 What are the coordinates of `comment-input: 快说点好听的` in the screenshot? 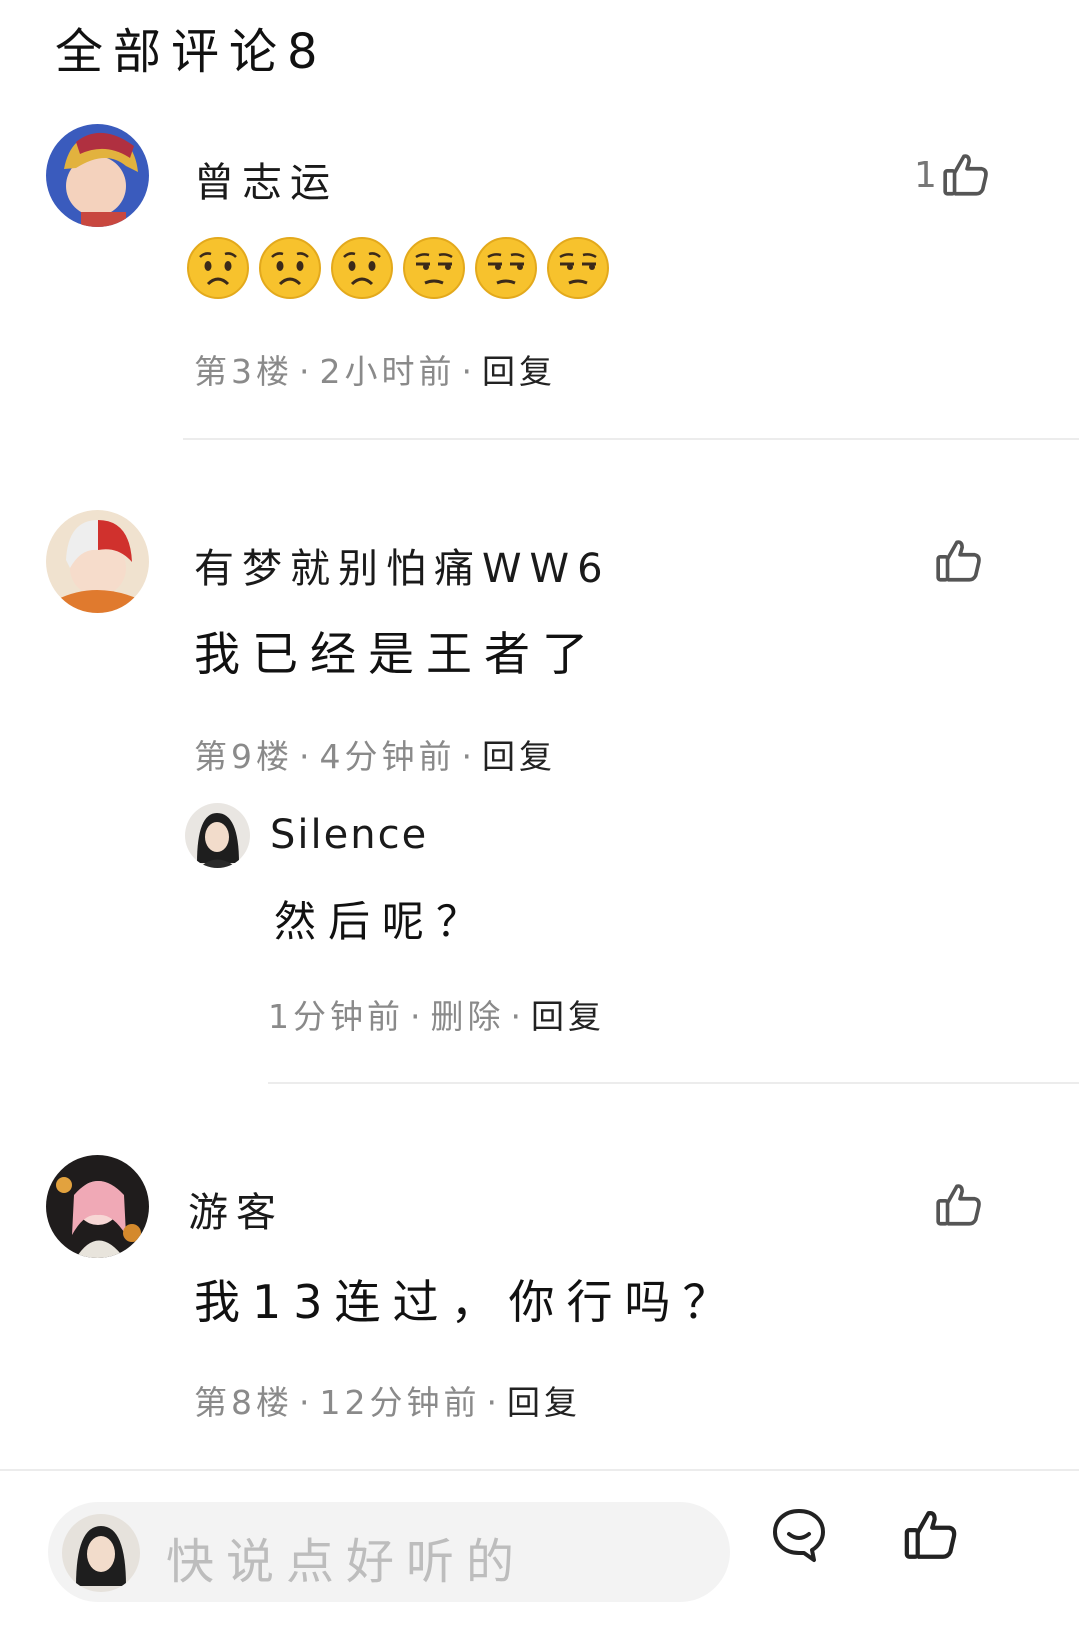 It's located at (389, 1552).